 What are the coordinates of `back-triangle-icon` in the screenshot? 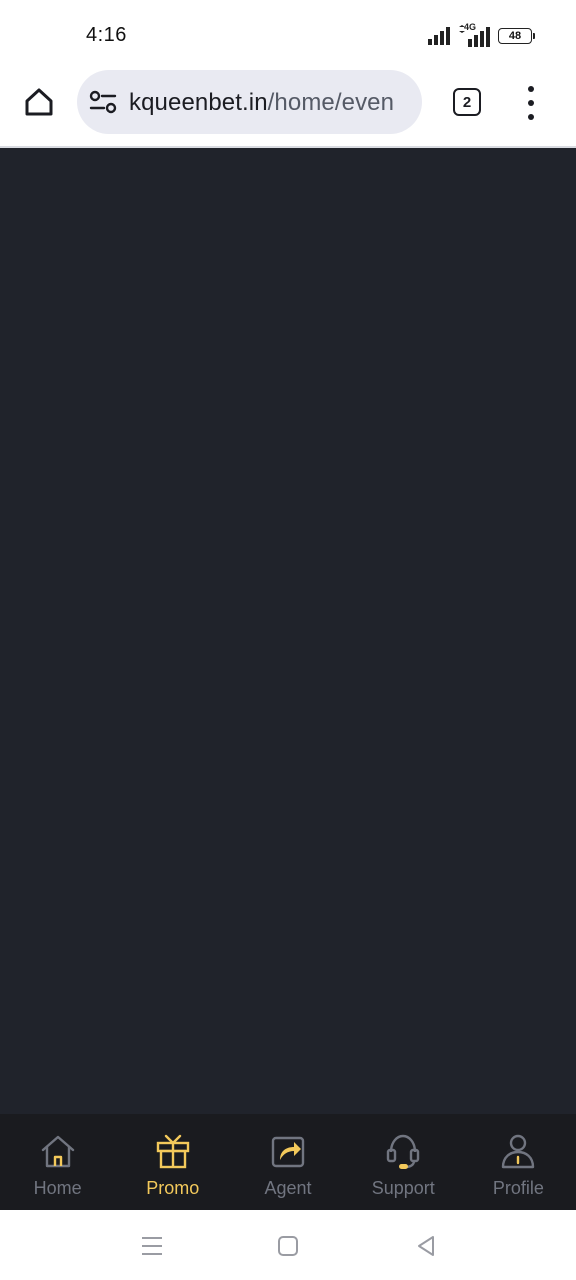 It's located at (426, 1246).